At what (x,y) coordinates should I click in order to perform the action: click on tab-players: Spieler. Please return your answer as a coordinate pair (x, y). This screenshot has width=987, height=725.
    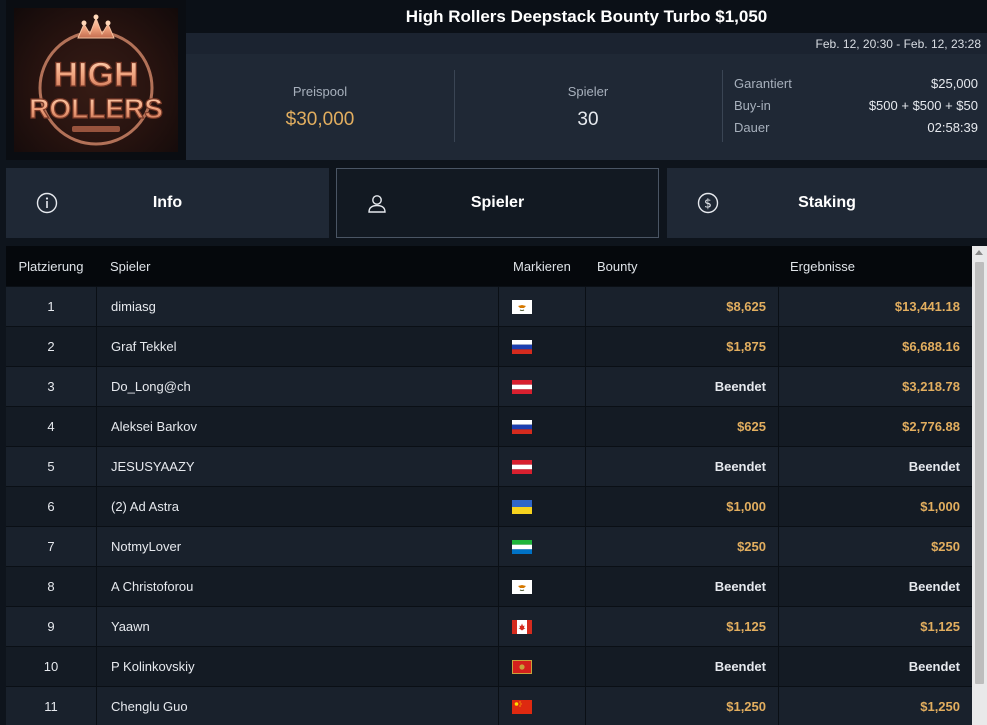
    Looking at the image, I should click on (497, 203).